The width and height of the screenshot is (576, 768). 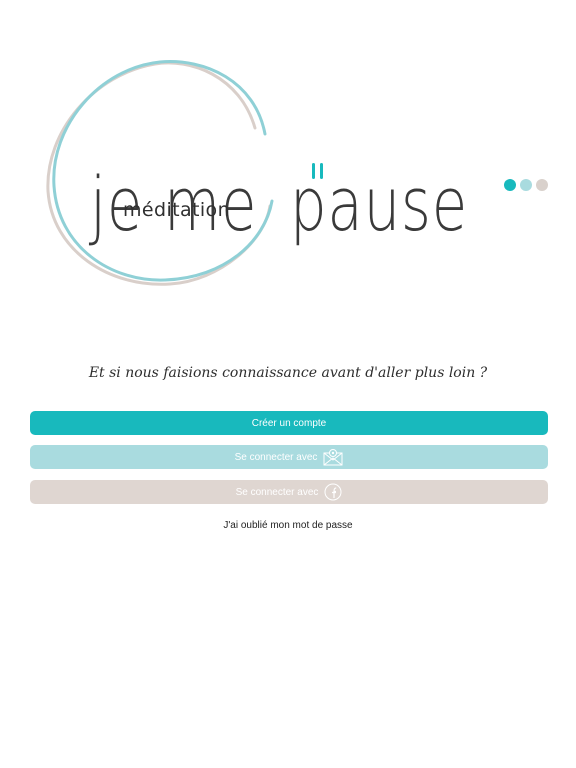 I want to click on create-account-label: Créer un compte, so click(x=289, y=423).